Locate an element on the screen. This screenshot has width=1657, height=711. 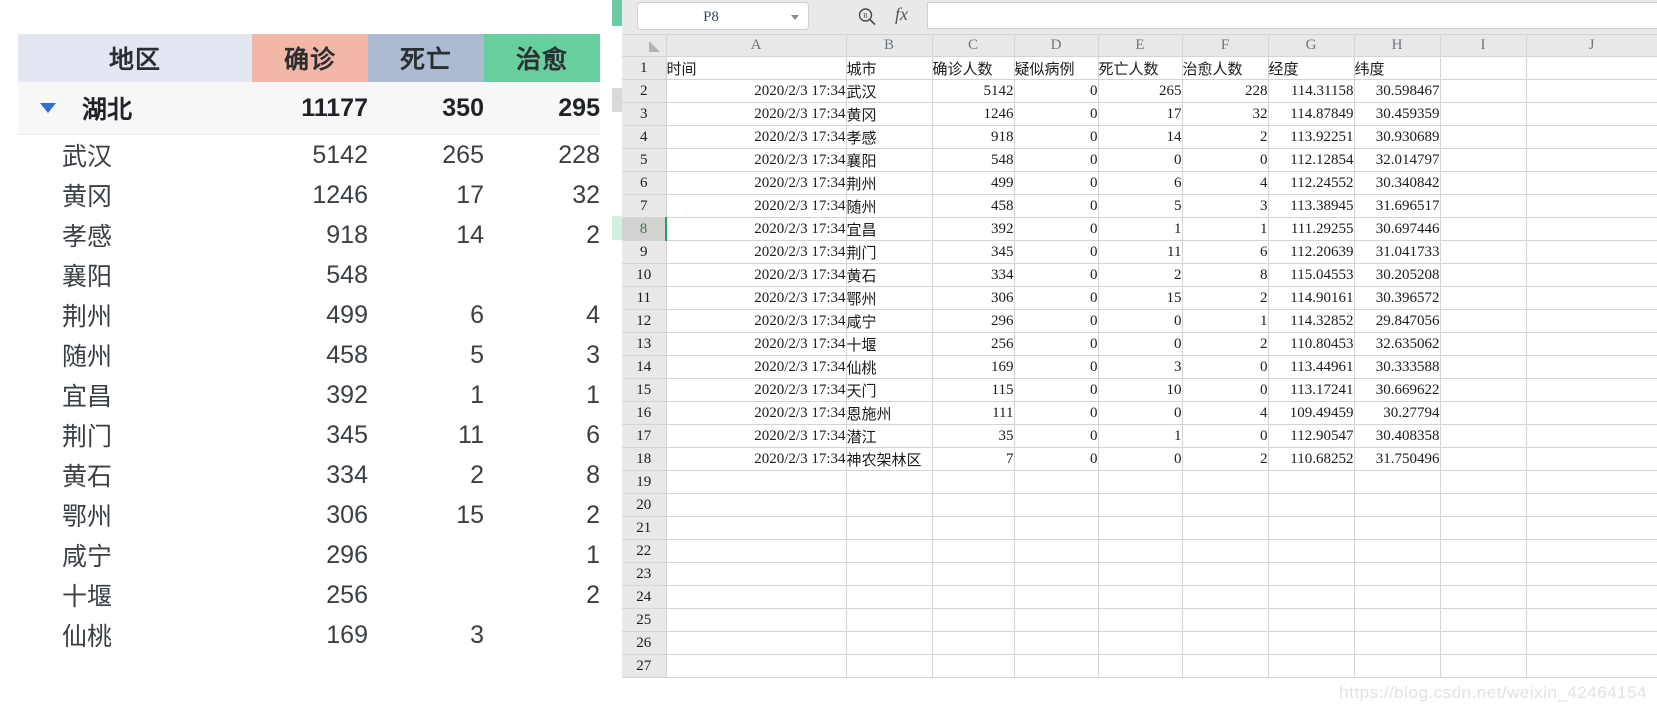
sheet-col-header-f: F is located at coordinates (1225, 45).